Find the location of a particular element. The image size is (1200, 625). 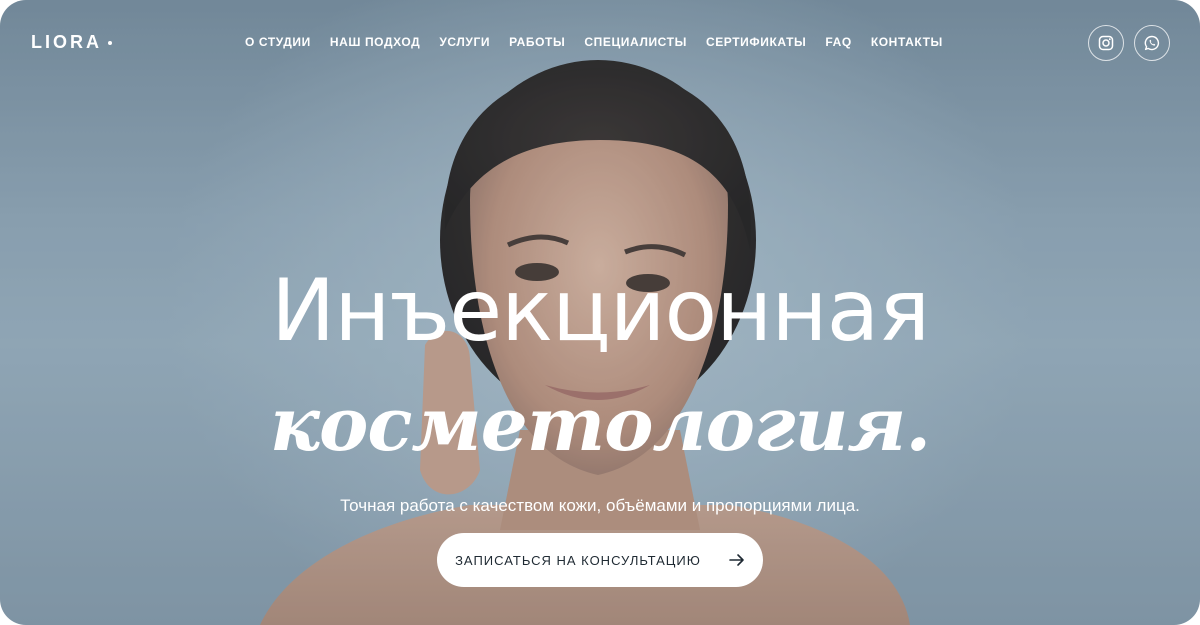

brand-logo: LIORA is located at coordinates (71, 42).